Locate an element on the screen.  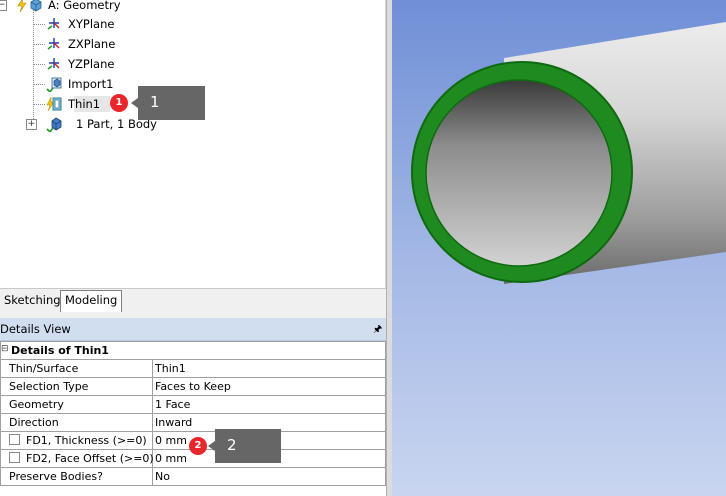
collapse-icon: − is located at coordinates (3, 5).